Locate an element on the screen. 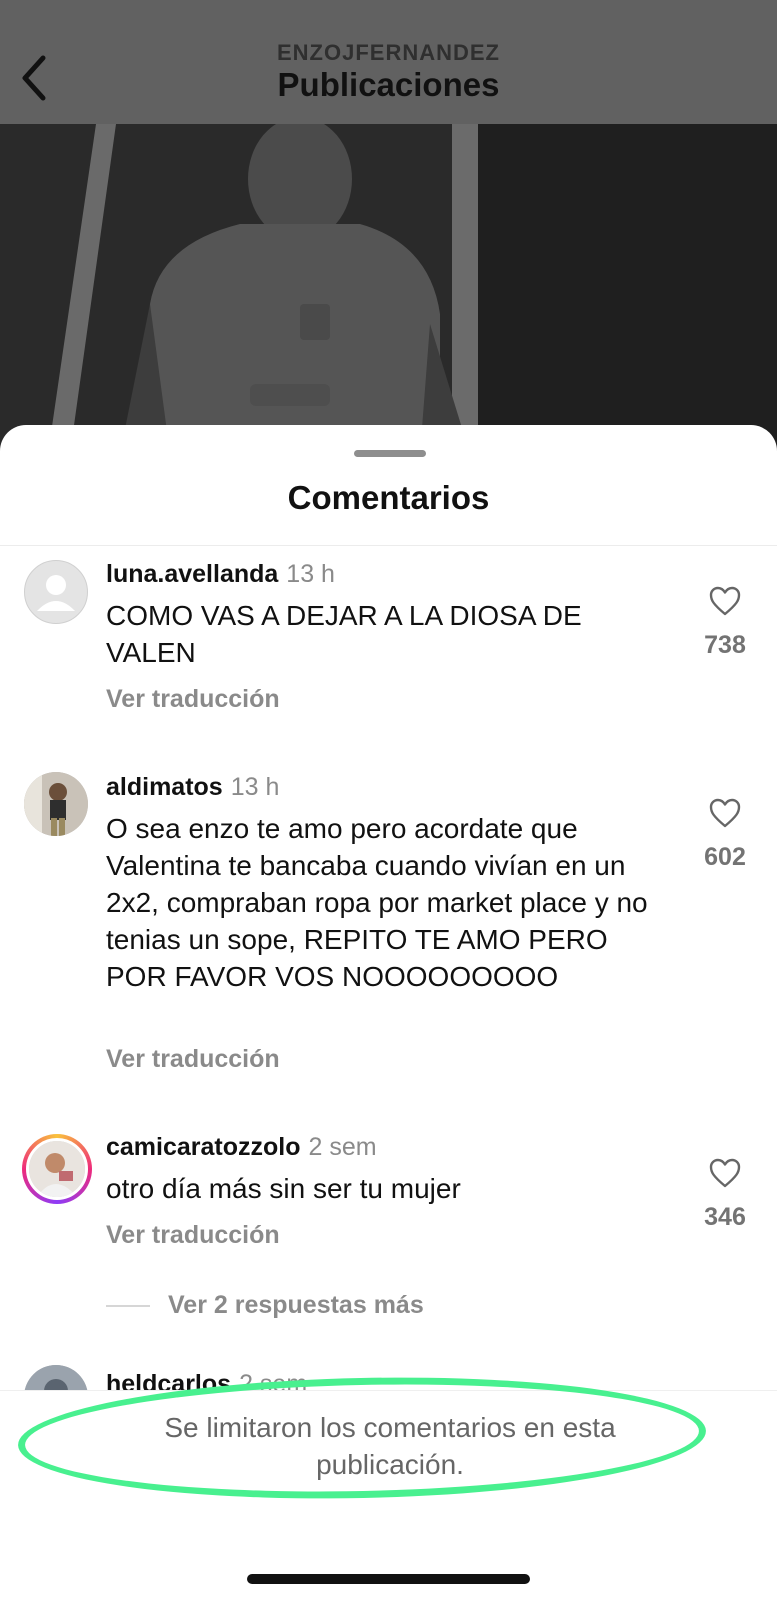 The width and height of the screenshot is (777, 1608). like-button: 346 is located at coordinates (725, 1195).